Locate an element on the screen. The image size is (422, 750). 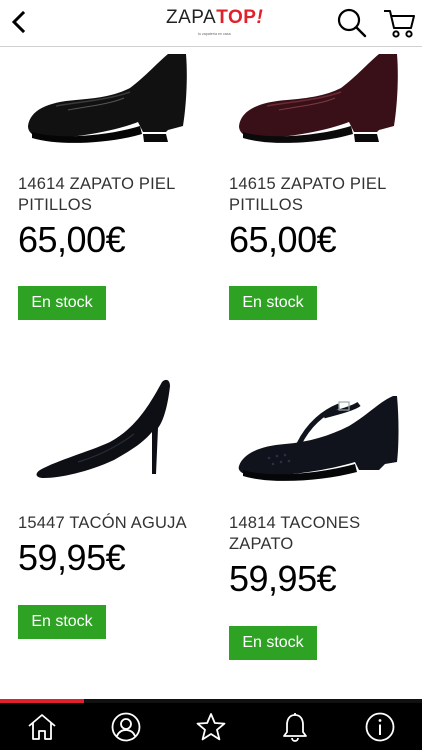
brand-logo: ZAPATOP! tu zapatería en casa is located at coordinates (215, 23).